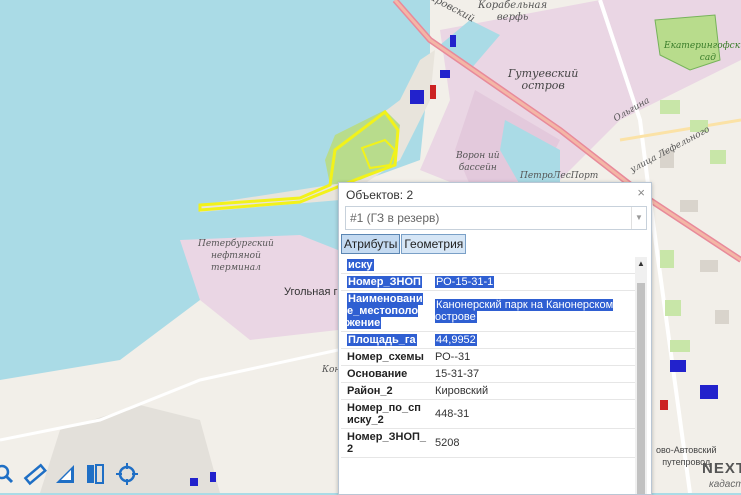  What do you see at coordinates (524, 311) in the screenshot?
I see `attribute-value-text: Канонерский парк на Канонерском острове` at bounding box center [524, 311].